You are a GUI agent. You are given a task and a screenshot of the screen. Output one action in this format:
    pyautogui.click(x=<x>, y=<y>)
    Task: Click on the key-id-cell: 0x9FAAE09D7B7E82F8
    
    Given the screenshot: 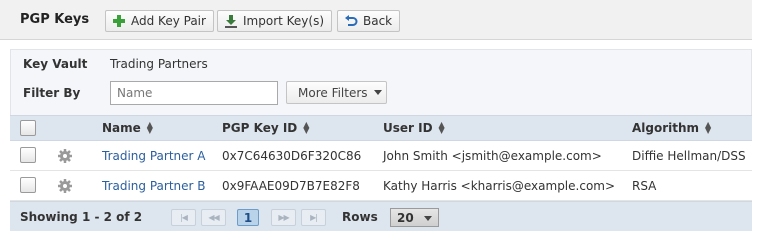 What is the action you would take?
    pyautogui.click(x=291, y=186)
    